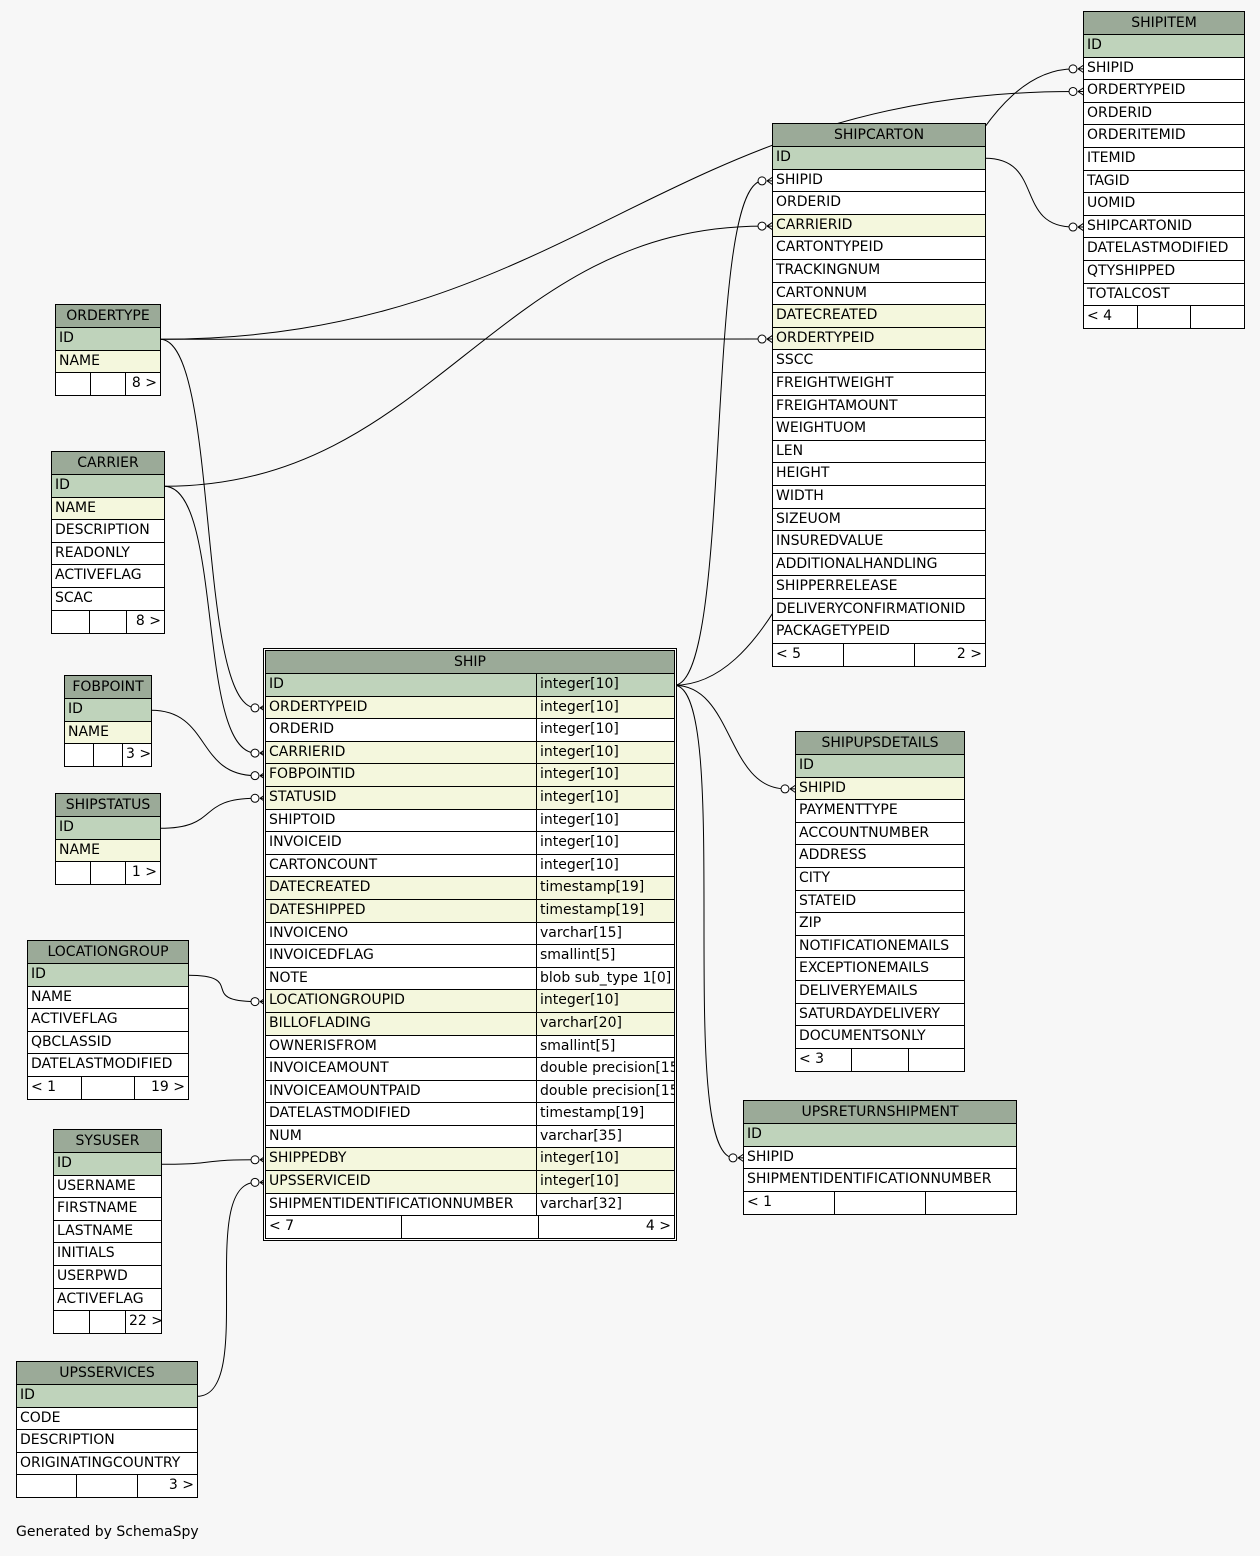  Describe the element at coordinates (880, 811) in the screenshot. I see `column-row: PAYMENTTYPE` at that location.